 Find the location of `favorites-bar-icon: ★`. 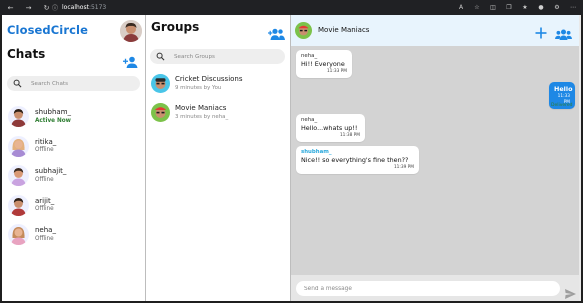

favorites-bar-icon: ★ is located at coordinates (525, 7).